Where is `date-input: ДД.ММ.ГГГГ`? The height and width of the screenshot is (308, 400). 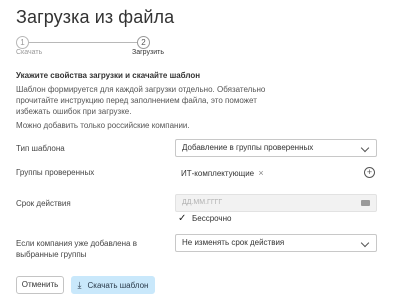
date-input: ДД.ММ.ГГГГ is located at coordinates (276, 203).